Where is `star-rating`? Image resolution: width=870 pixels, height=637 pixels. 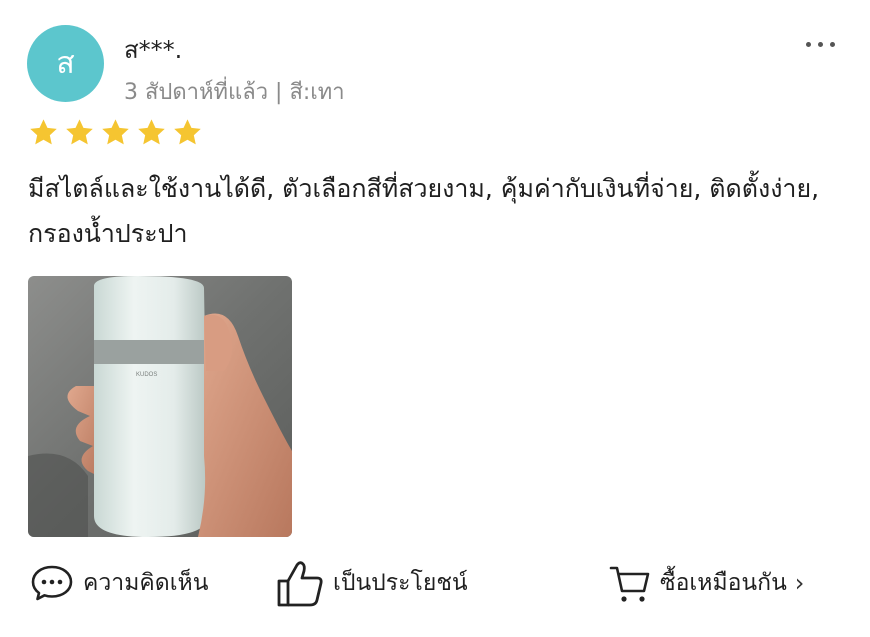 star-rating is located at coordinates (115, 132).